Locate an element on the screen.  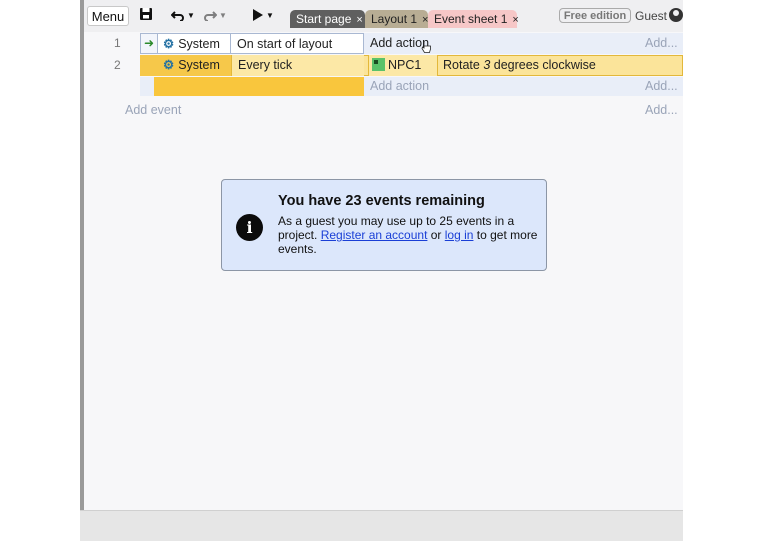
action-object-label: NPC1 is located at coordinates (405, 65).